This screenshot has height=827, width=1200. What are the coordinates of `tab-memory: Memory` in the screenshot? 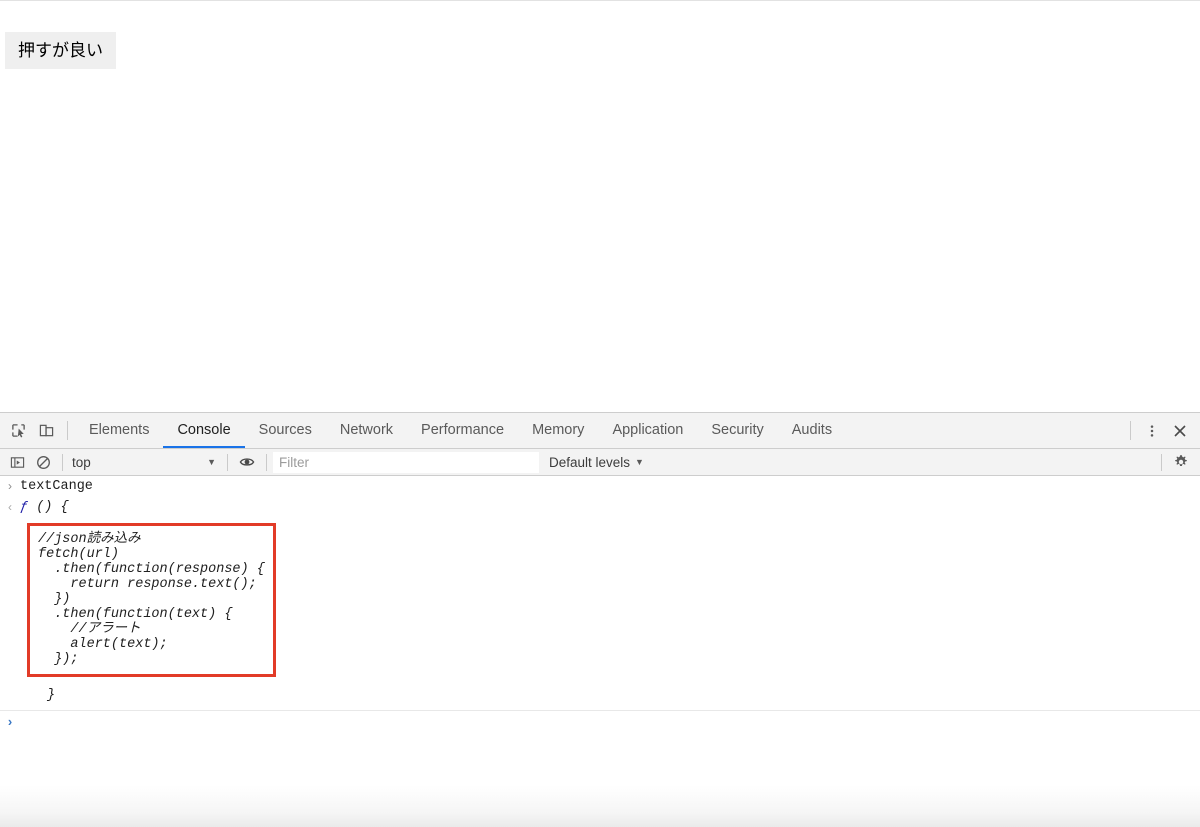 It's located at (558, 430).